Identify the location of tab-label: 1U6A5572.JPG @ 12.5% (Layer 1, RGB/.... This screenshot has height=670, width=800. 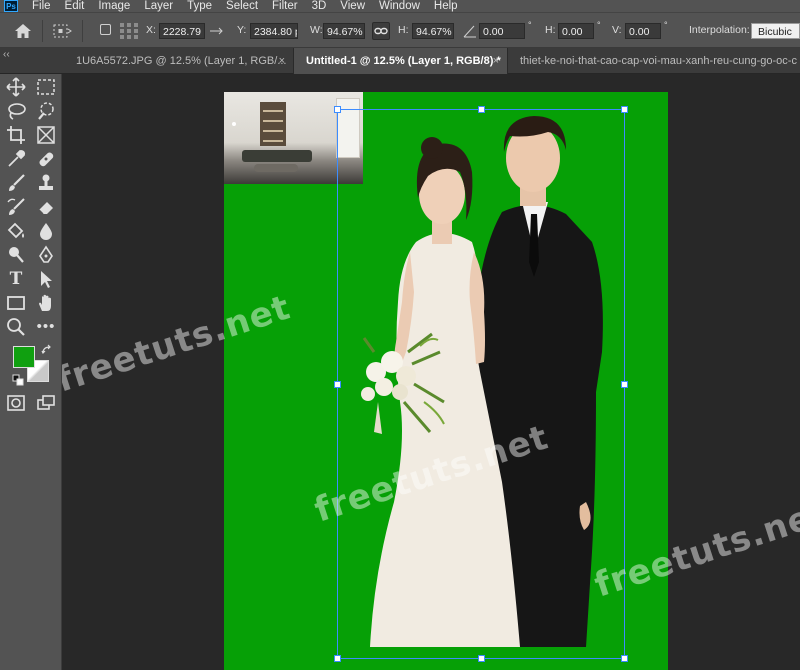
(181, 61).